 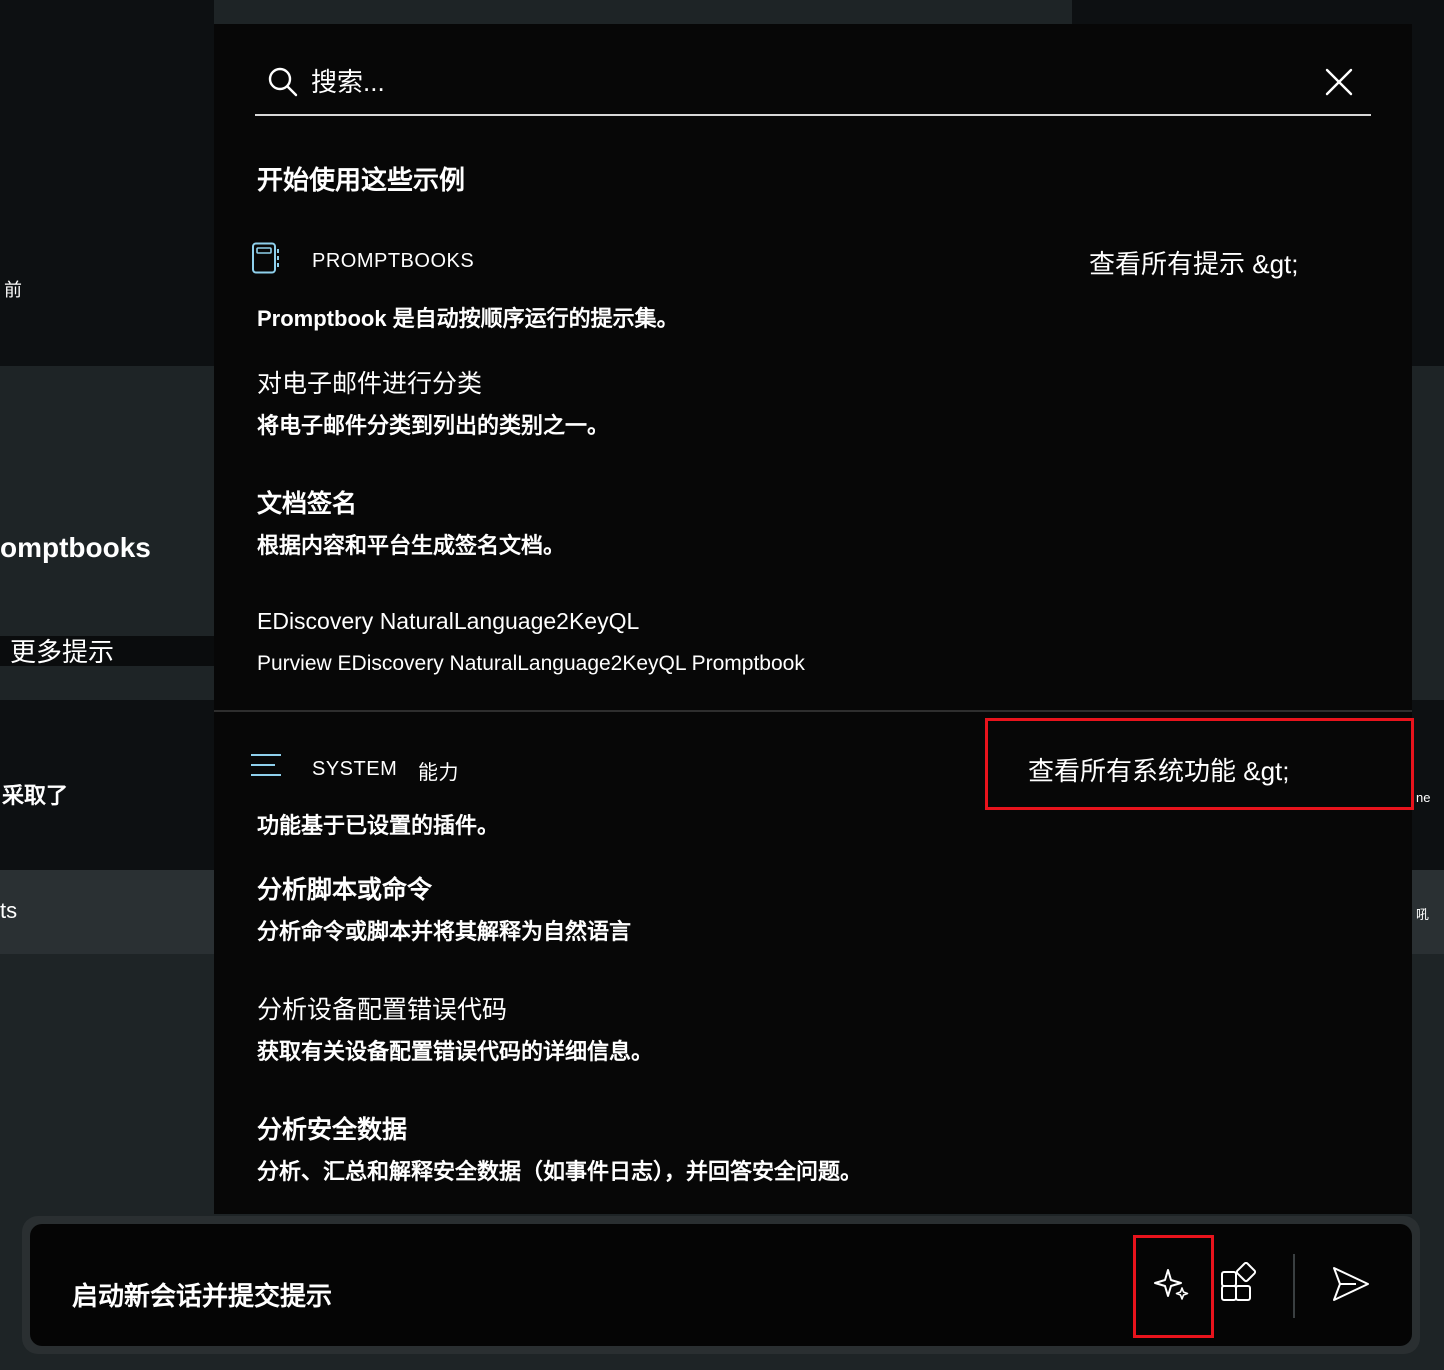 What do you see at coordinates (455, 1051) in the screenshot?
I see `capability-item-description: 获取有关设备配置错误代码的详细信息。` at bounding box center [455, 1051].